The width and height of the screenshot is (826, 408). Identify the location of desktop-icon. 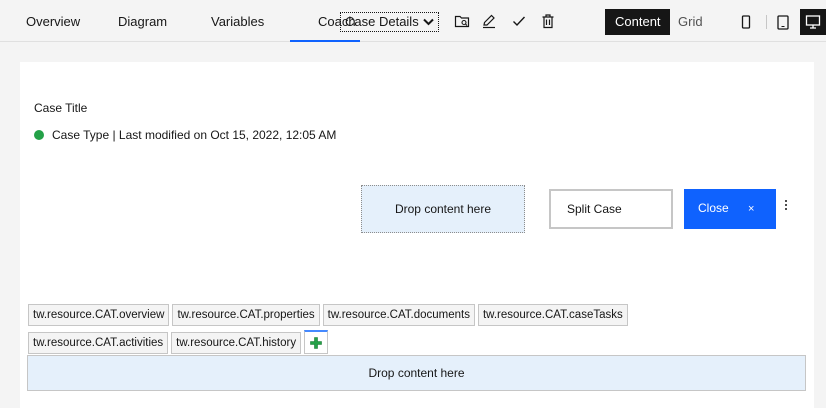
(813, 22).